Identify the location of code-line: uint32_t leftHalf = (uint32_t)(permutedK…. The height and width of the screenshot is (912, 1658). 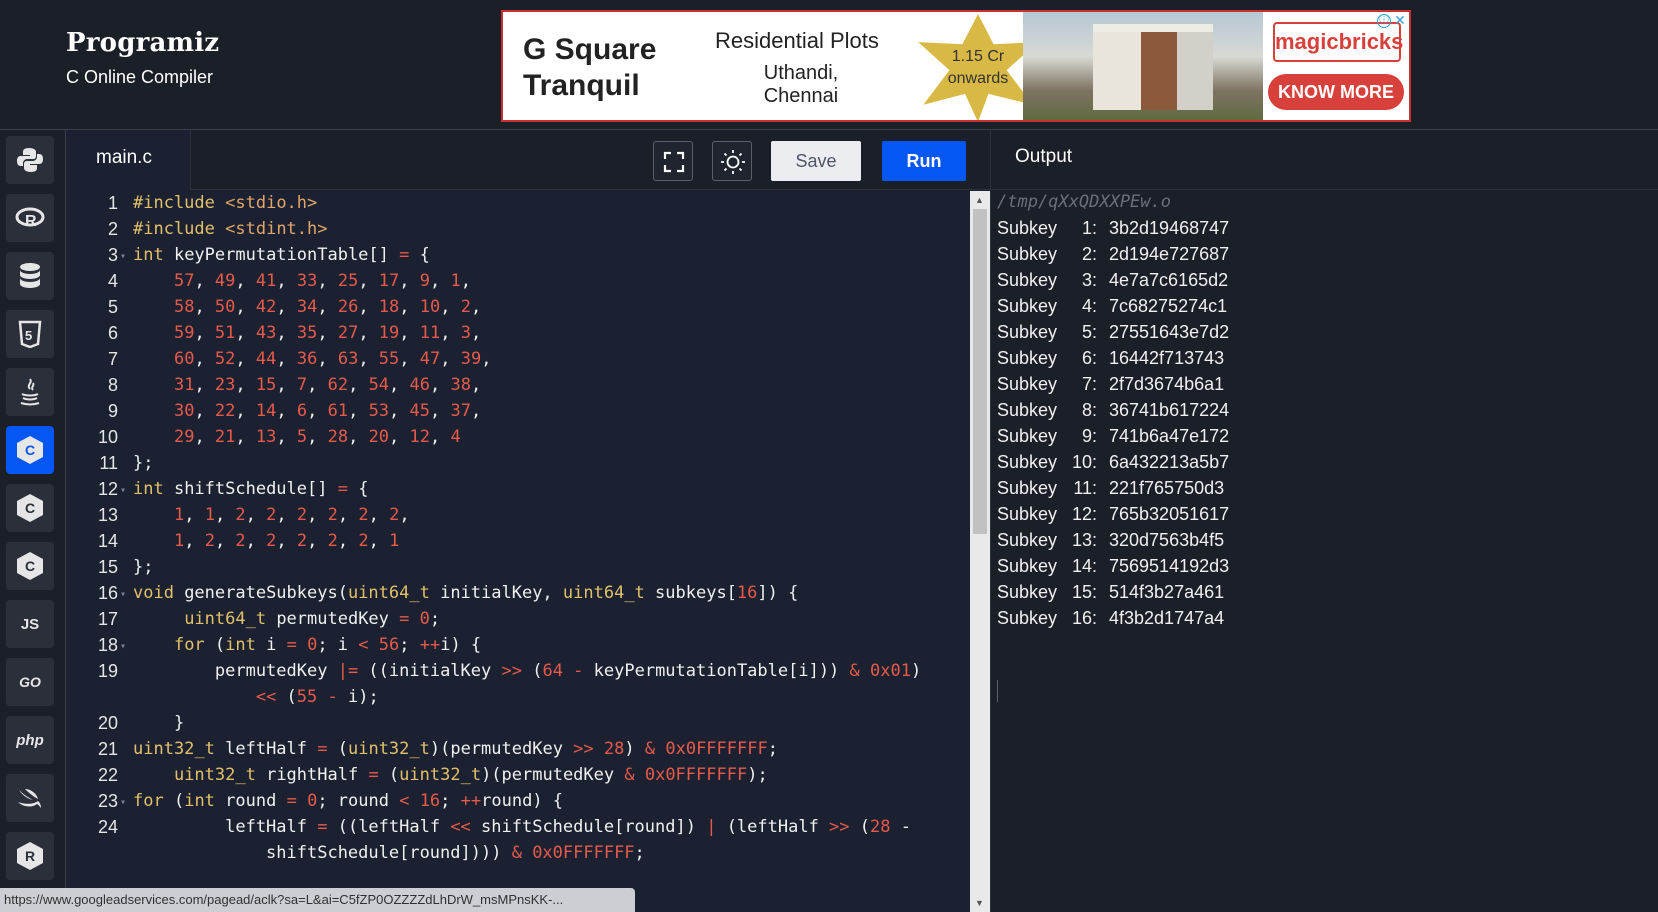
(455, 749).